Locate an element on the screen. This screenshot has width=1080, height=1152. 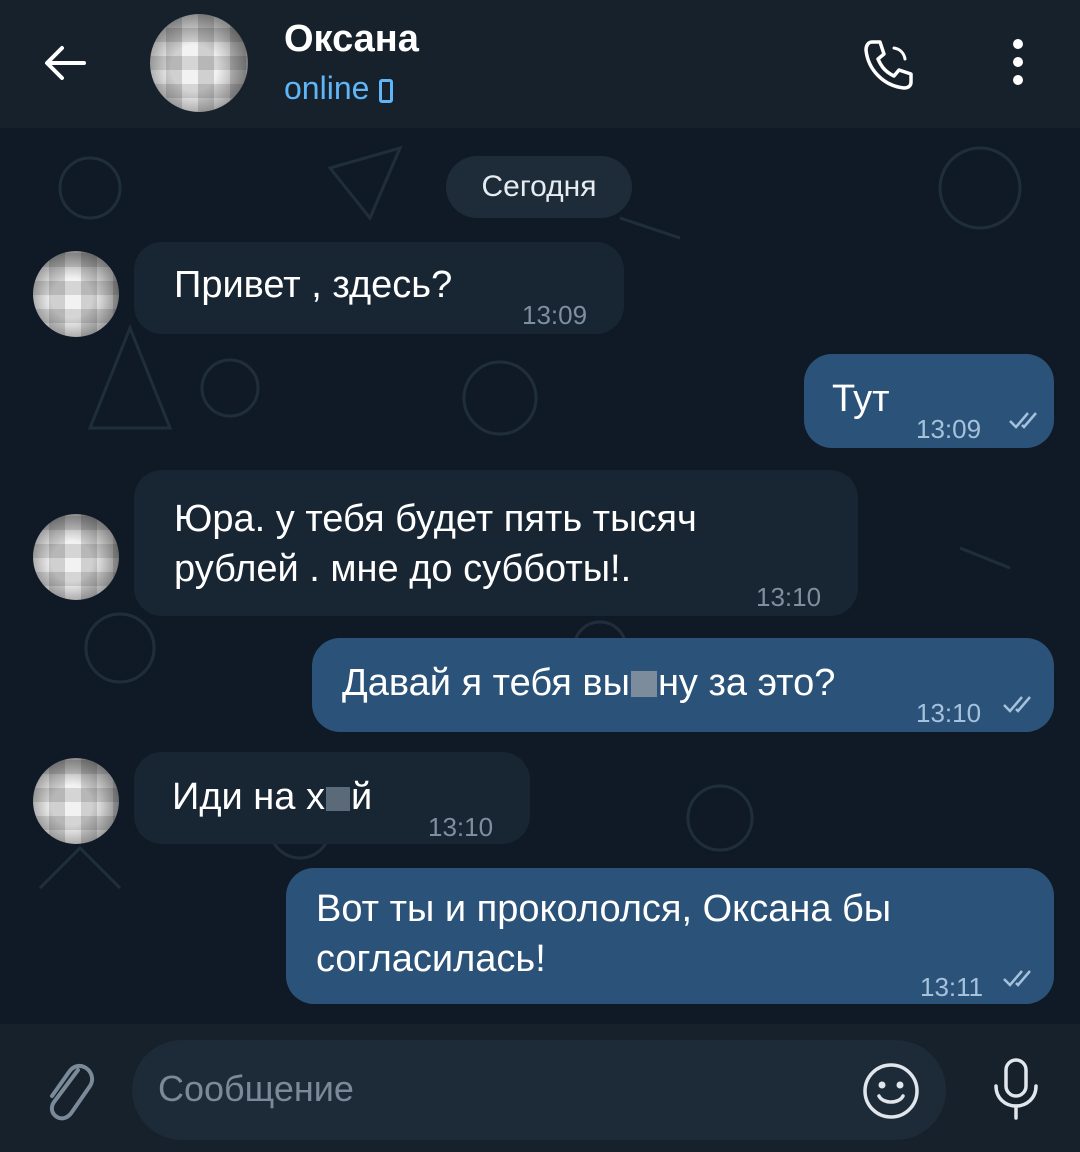
incoming-message: Привет , здесь? 13:09 is located at coordinates (379, 288).